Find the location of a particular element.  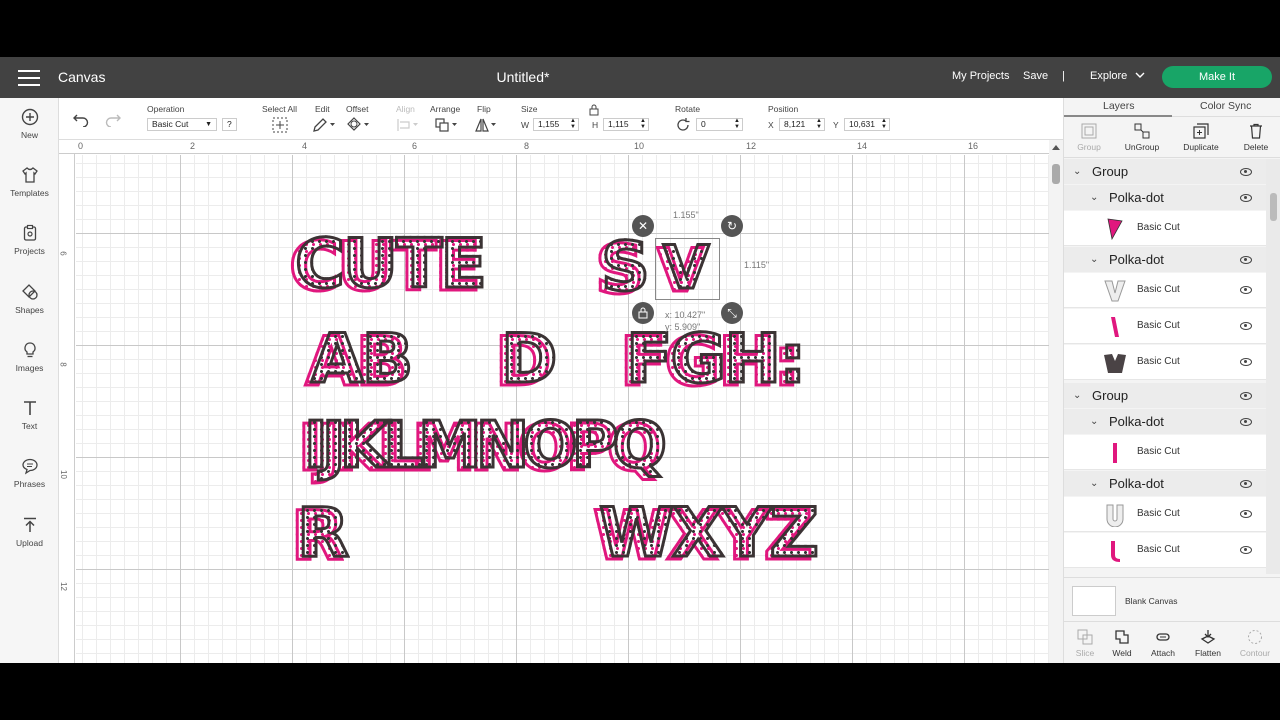

weld-button: Weld is located at coordinates (1122, 643).